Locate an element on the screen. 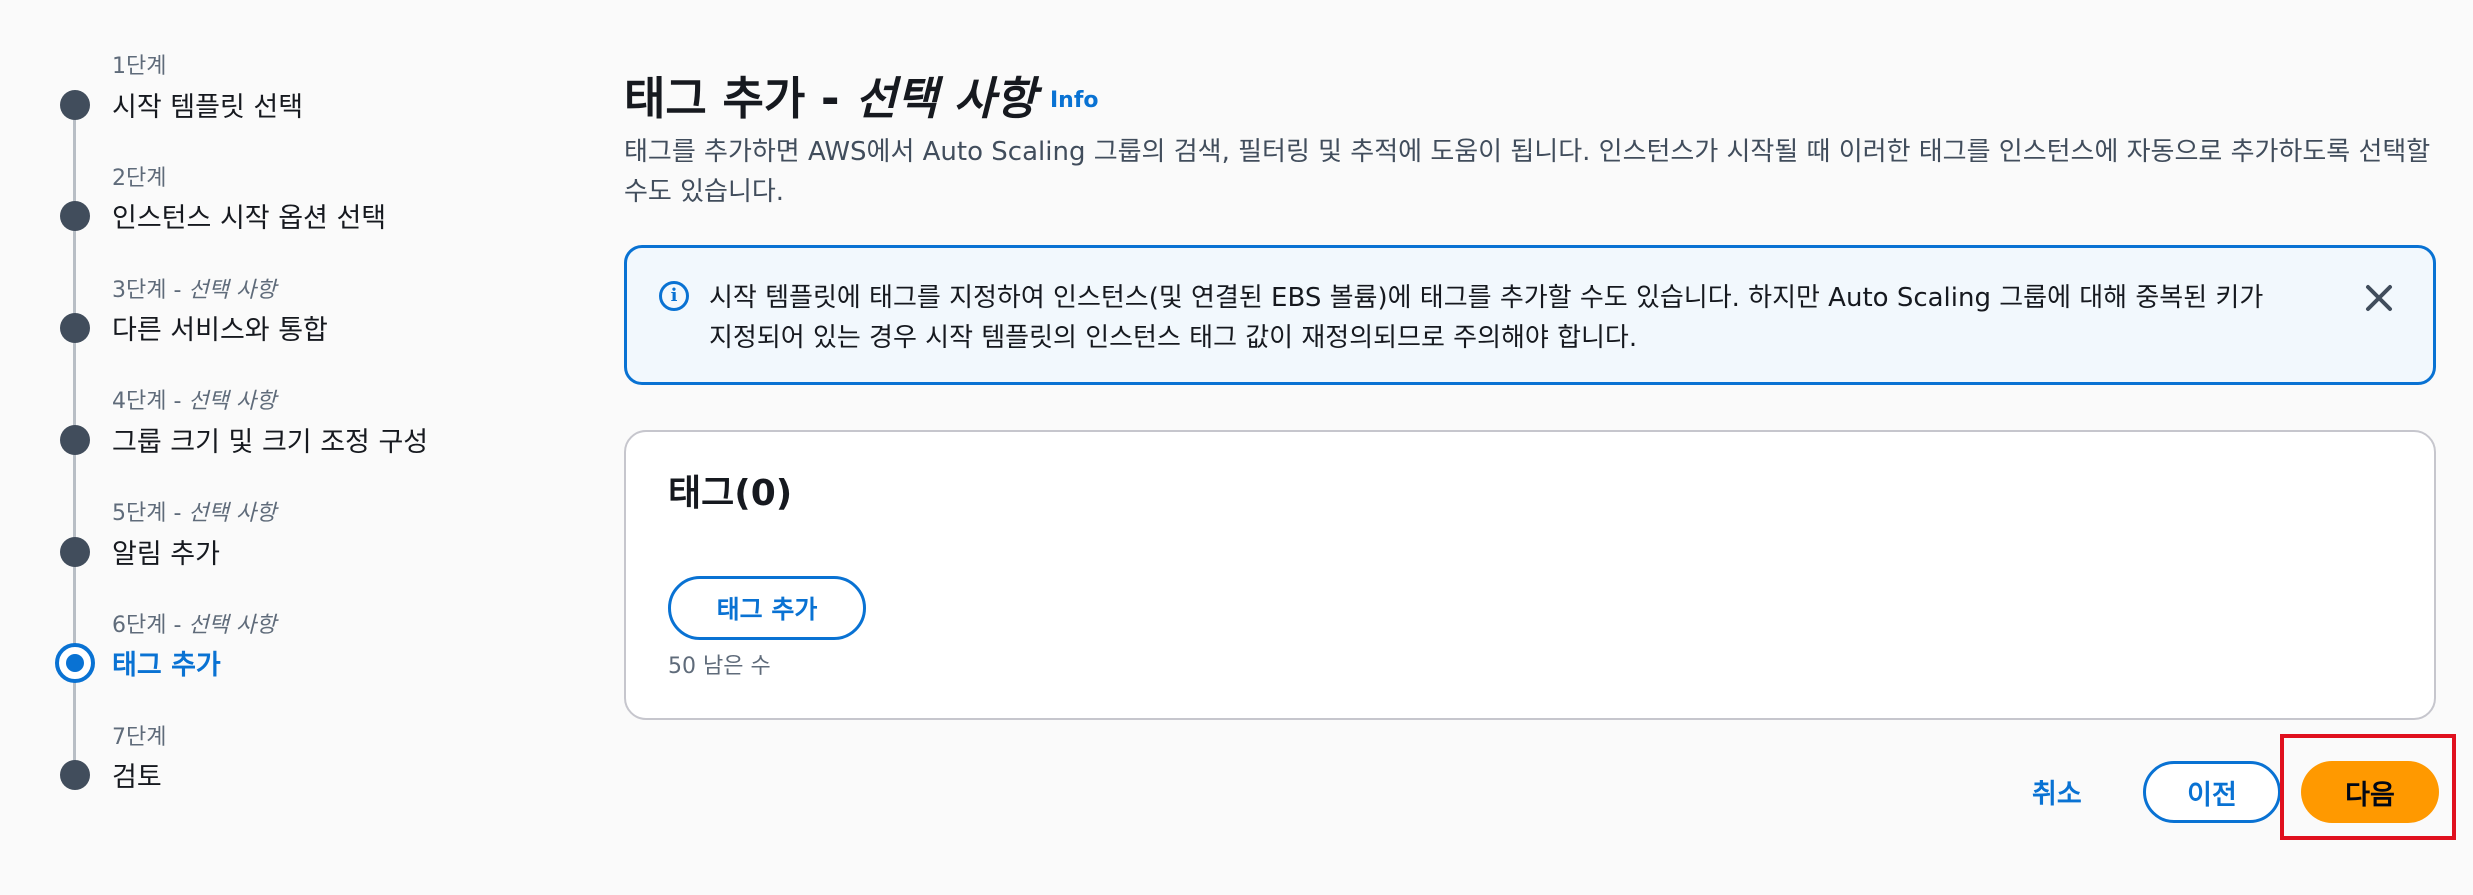 The image size is (2473, 895). step-number: 7단계 is located at coordinates (139, 737).